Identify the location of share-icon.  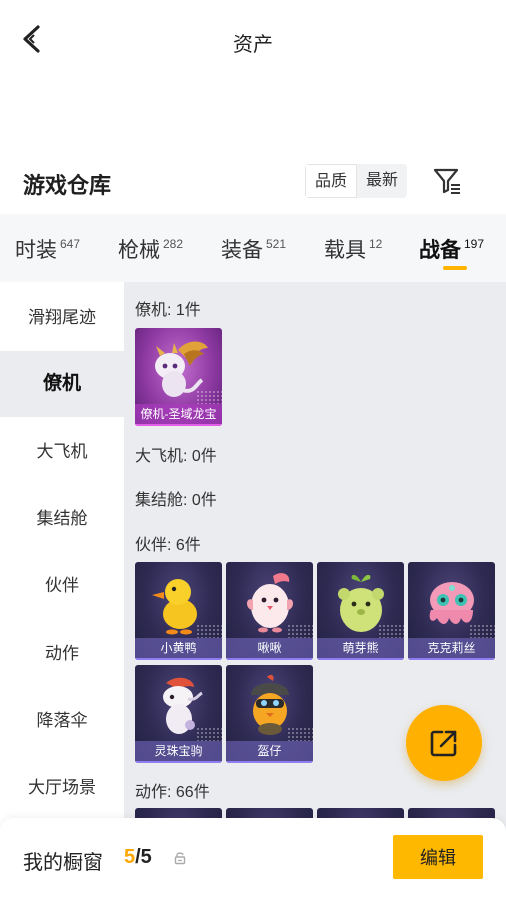
(443, 743).